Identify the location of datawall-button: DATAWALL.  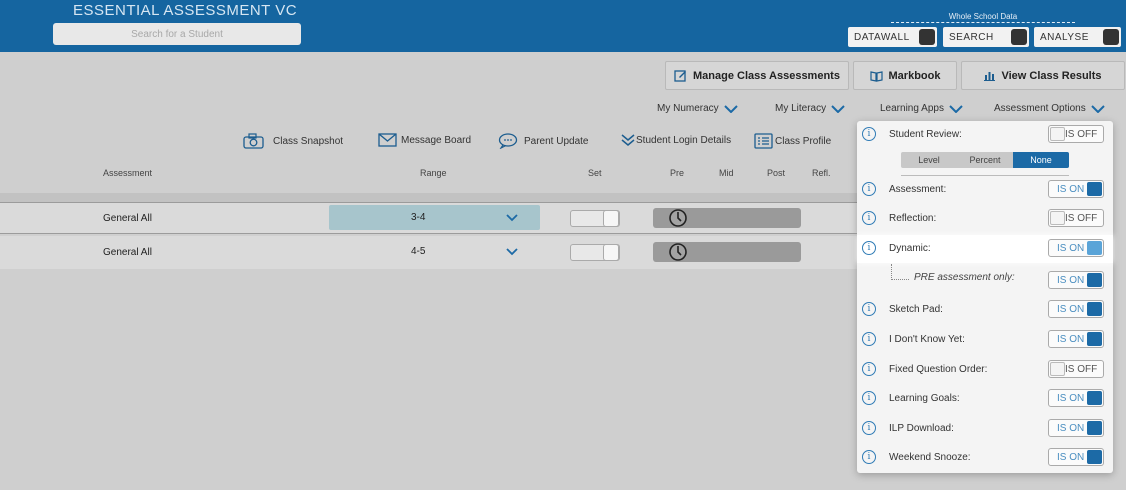
(892, 37).